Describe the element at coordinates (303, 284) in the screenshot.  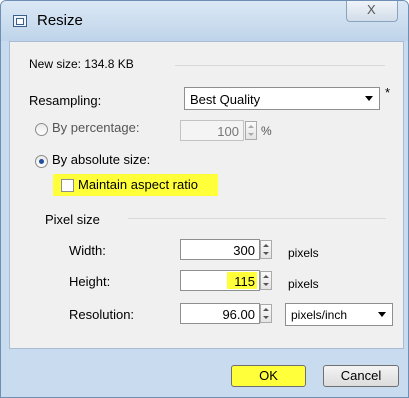
I see `height-unit: pixels` at that location.